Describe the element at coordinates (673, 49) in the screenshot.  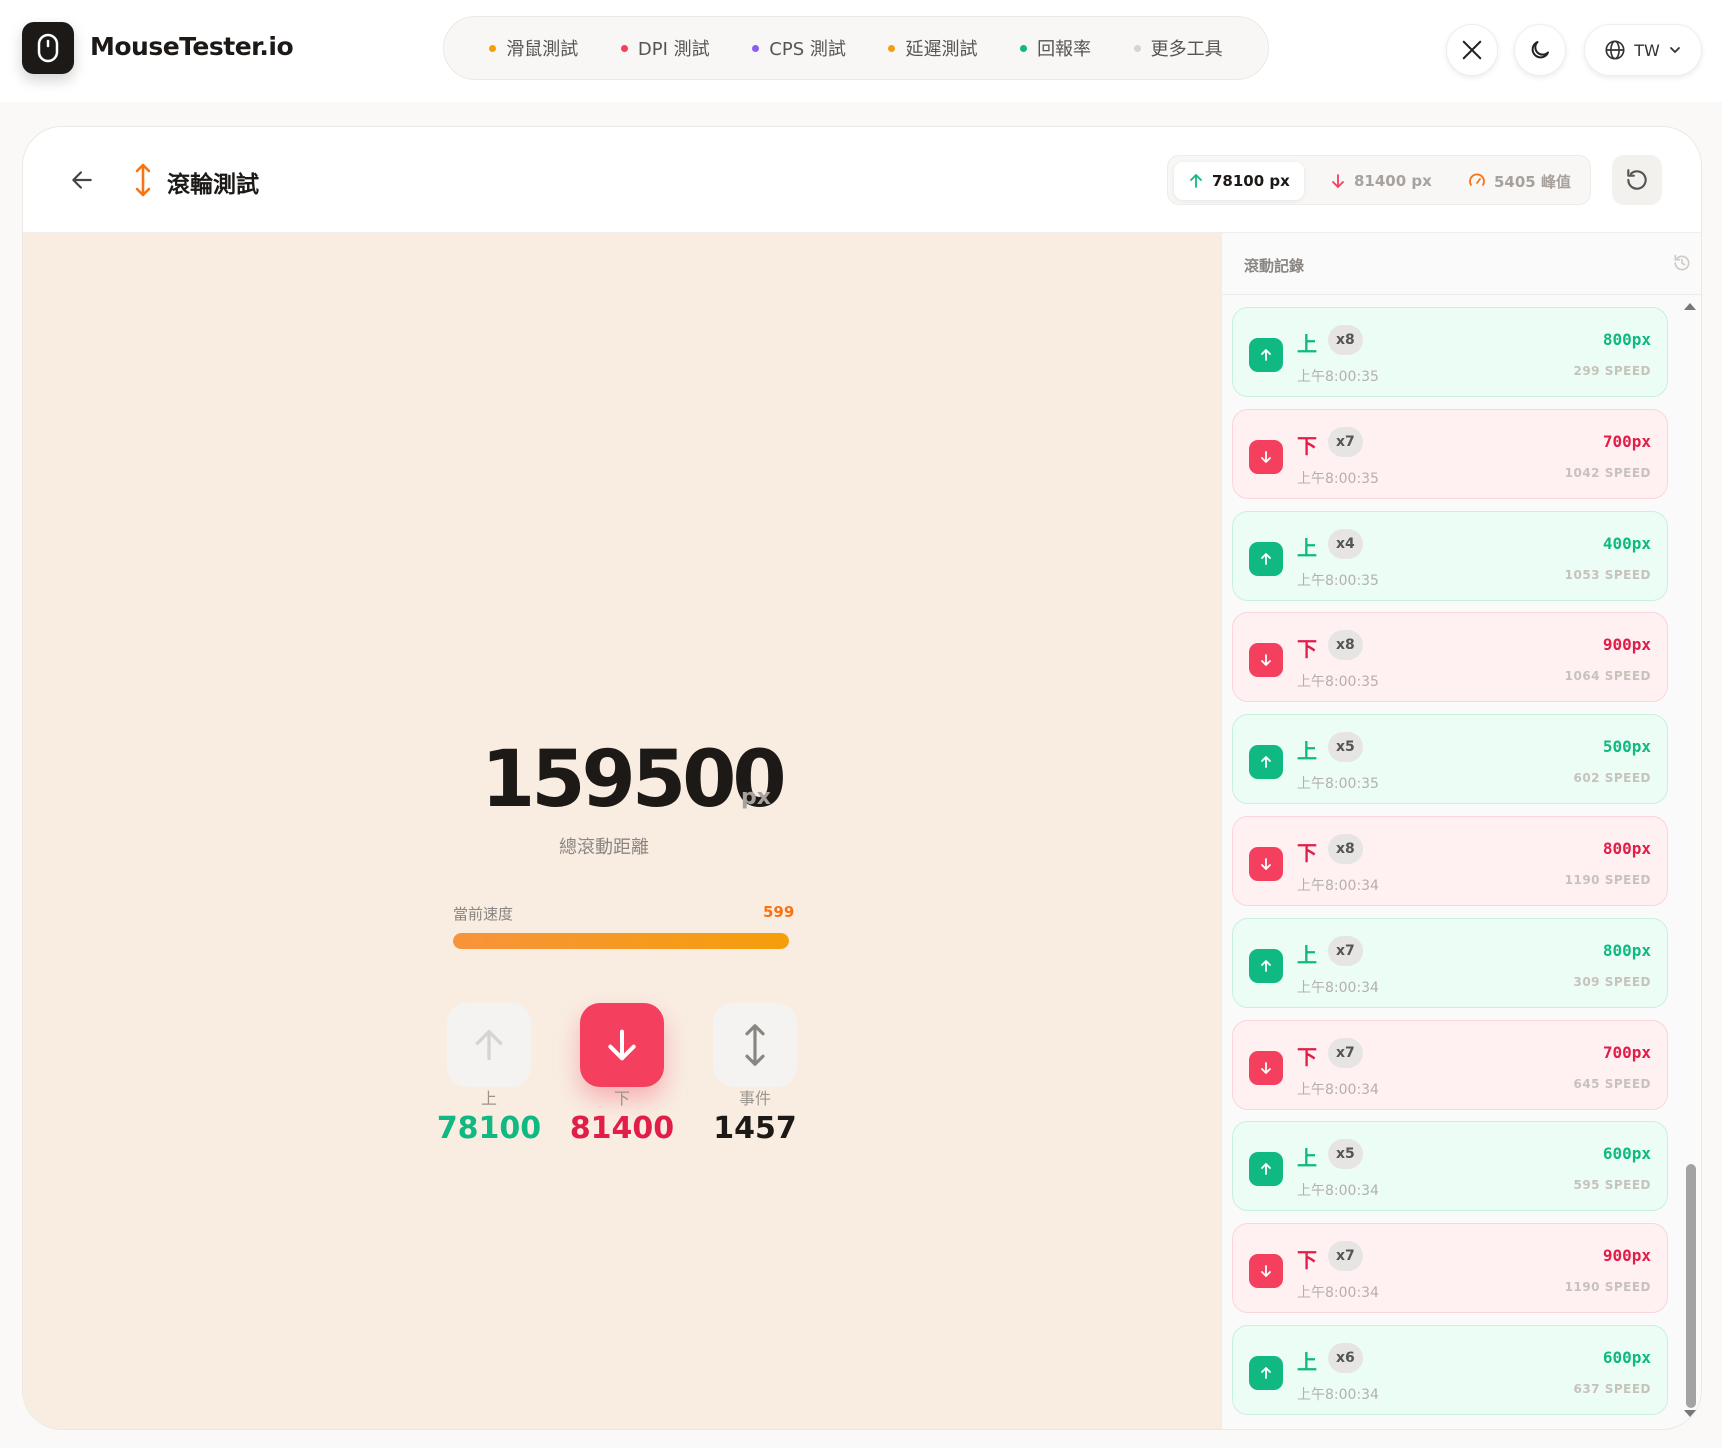
I see `nav-item-label: DPI 測試` at that location.